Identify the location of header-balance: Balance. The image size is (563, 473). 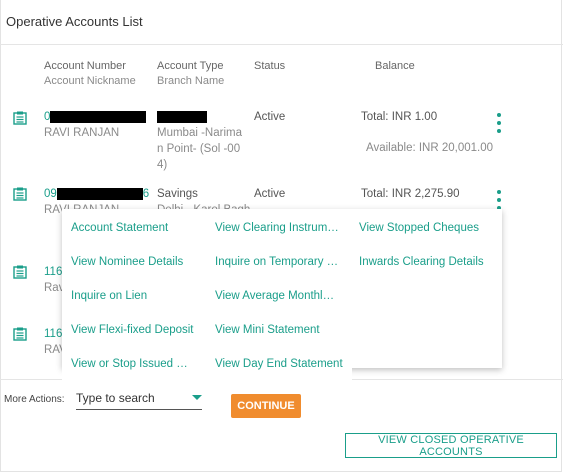
(395, 66).